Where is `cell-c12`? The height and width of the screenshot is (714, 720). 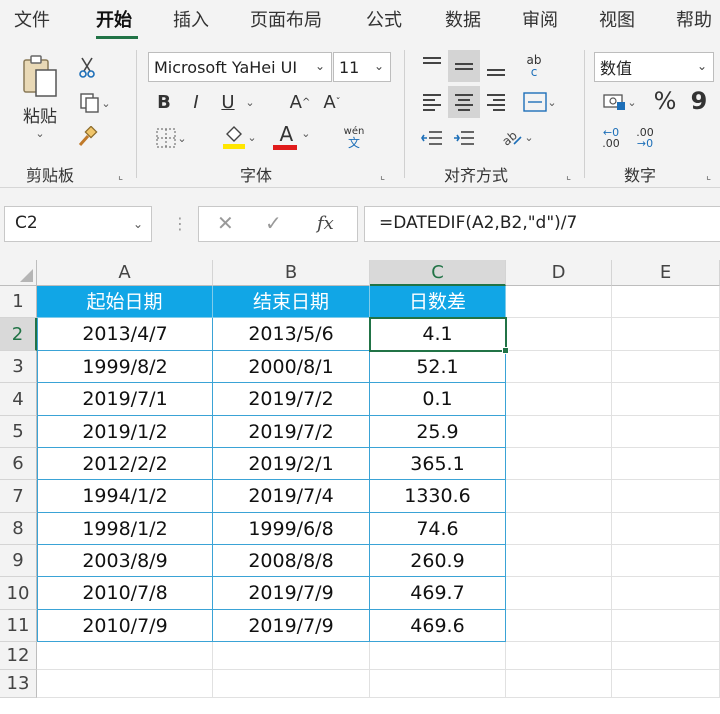 cell-c12 is located at coordinates (438, 656).